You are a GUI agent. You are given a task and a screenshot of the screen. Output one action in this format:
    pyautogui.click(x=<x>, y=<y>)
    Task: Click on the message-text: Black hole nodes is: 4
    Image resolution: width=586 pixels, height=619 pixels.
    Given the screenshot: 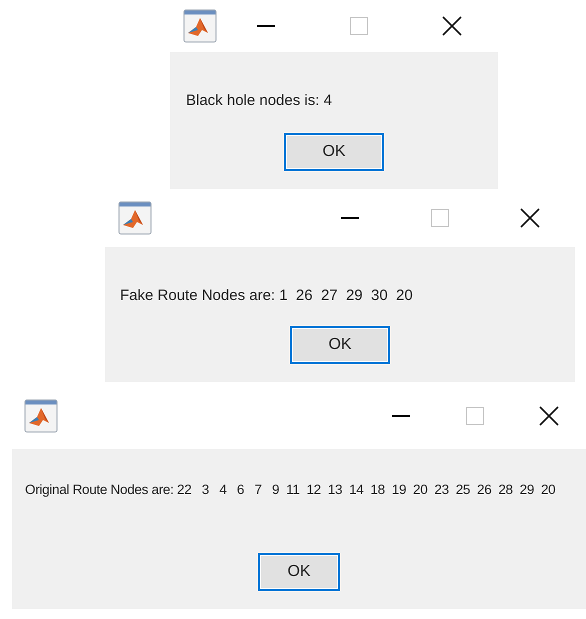 What is the action you would take?
    pyautogui.click(x=259, y=101)
    